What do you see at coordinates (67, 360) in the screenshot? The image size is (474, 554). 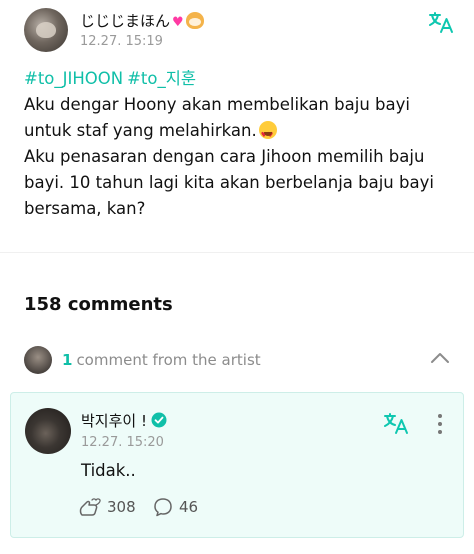 I see `artist-comment-count: 1` at bounding box center [67, 360].